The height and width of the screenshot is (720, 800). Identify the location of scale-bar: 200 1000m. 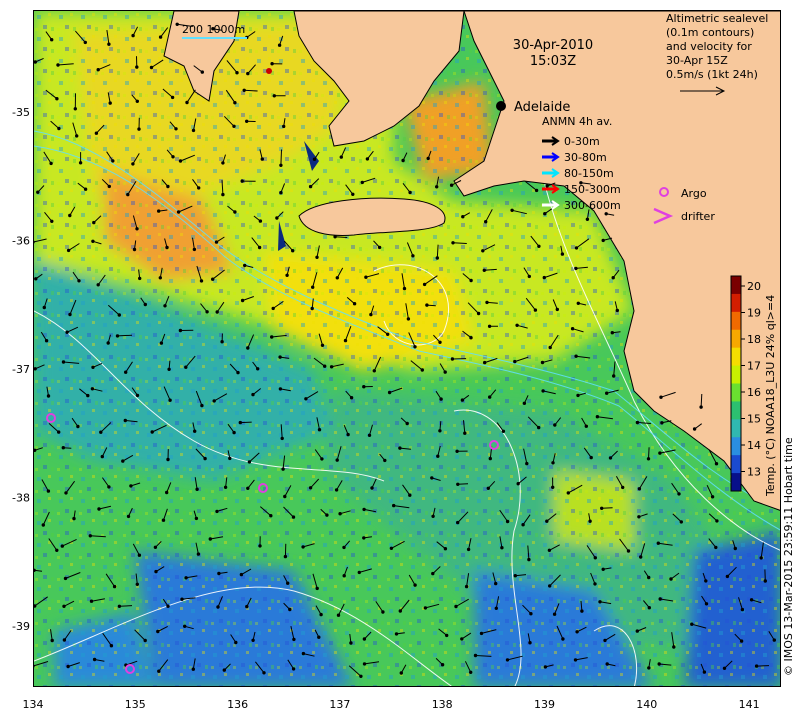
(214, 31).